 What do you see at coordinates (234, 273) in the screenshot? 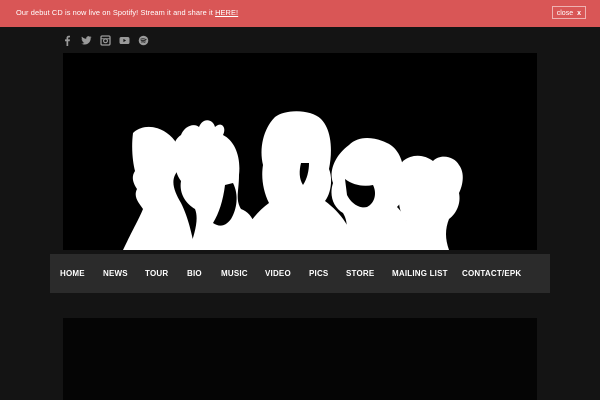
I see `nav-item-music: MUSIC` at bounding box center [234, 273].